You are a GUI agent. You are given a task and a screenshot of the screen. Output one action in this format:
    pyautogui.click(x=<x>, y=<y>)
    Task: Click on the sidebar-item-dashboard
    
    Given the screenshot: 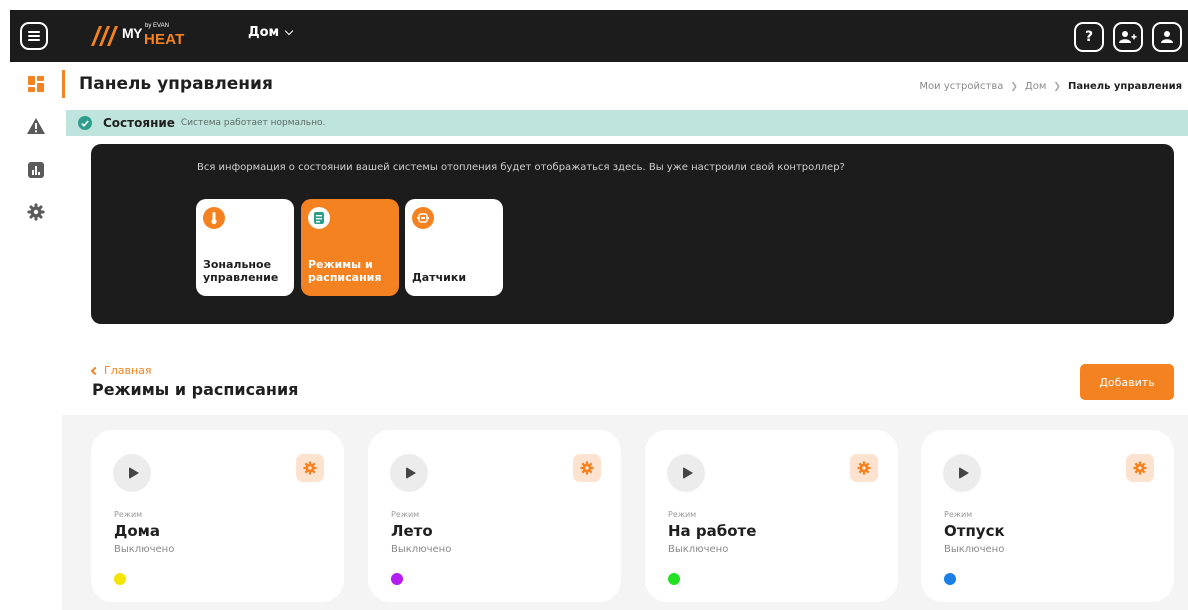 What is the action you would take?
    pyautogui.click(x=36, y=84)
    